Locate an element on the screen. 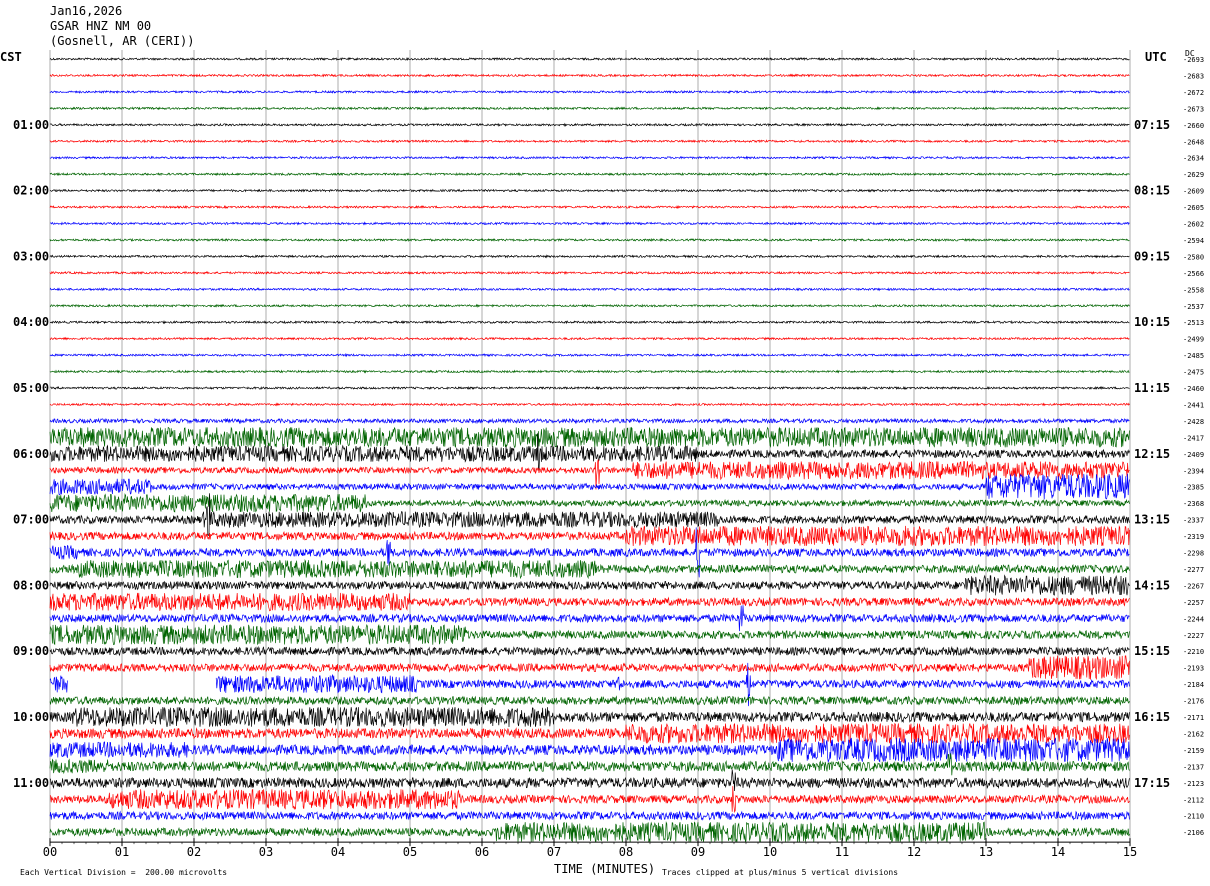  utc-hour-label: 14:15 is located at coordinates (1152, 585).